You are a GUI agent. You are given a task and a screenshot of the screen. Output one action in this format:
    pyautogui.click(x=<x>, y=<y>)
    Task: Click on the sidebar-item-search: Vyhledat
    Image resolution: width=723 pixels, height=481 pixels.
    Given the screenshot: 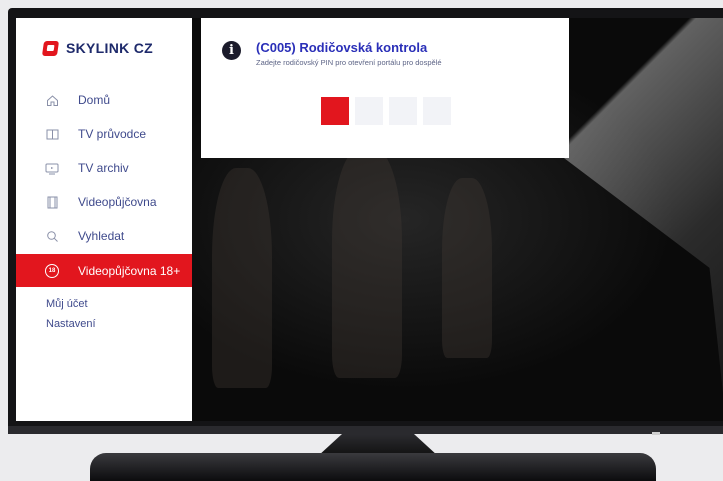 What is the action you would take?
    pyautogui.click(x=104, y=236)
    